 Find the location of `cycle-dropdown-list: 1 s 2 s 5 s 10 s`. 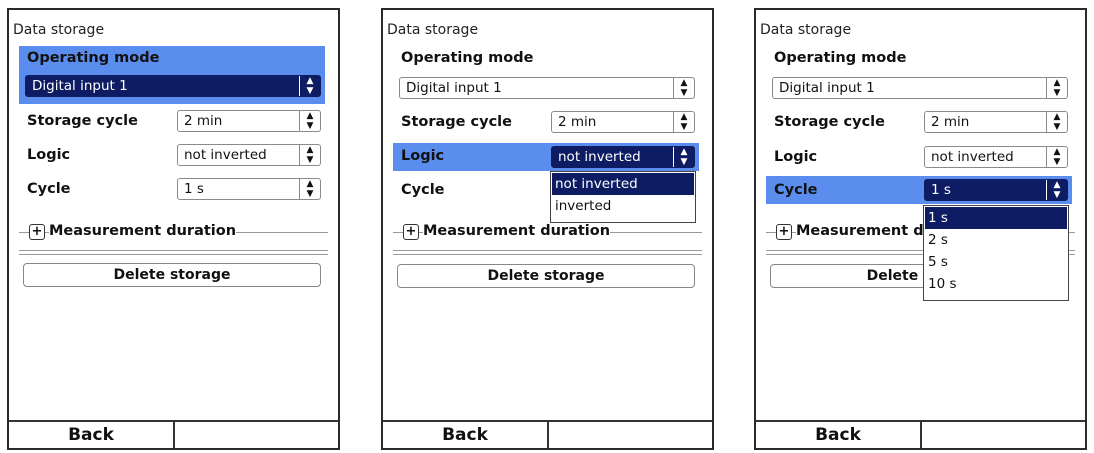

cycle-dropdown-list: 1 s 2 s 5 s 10 s is located at coordinates (996, 253).